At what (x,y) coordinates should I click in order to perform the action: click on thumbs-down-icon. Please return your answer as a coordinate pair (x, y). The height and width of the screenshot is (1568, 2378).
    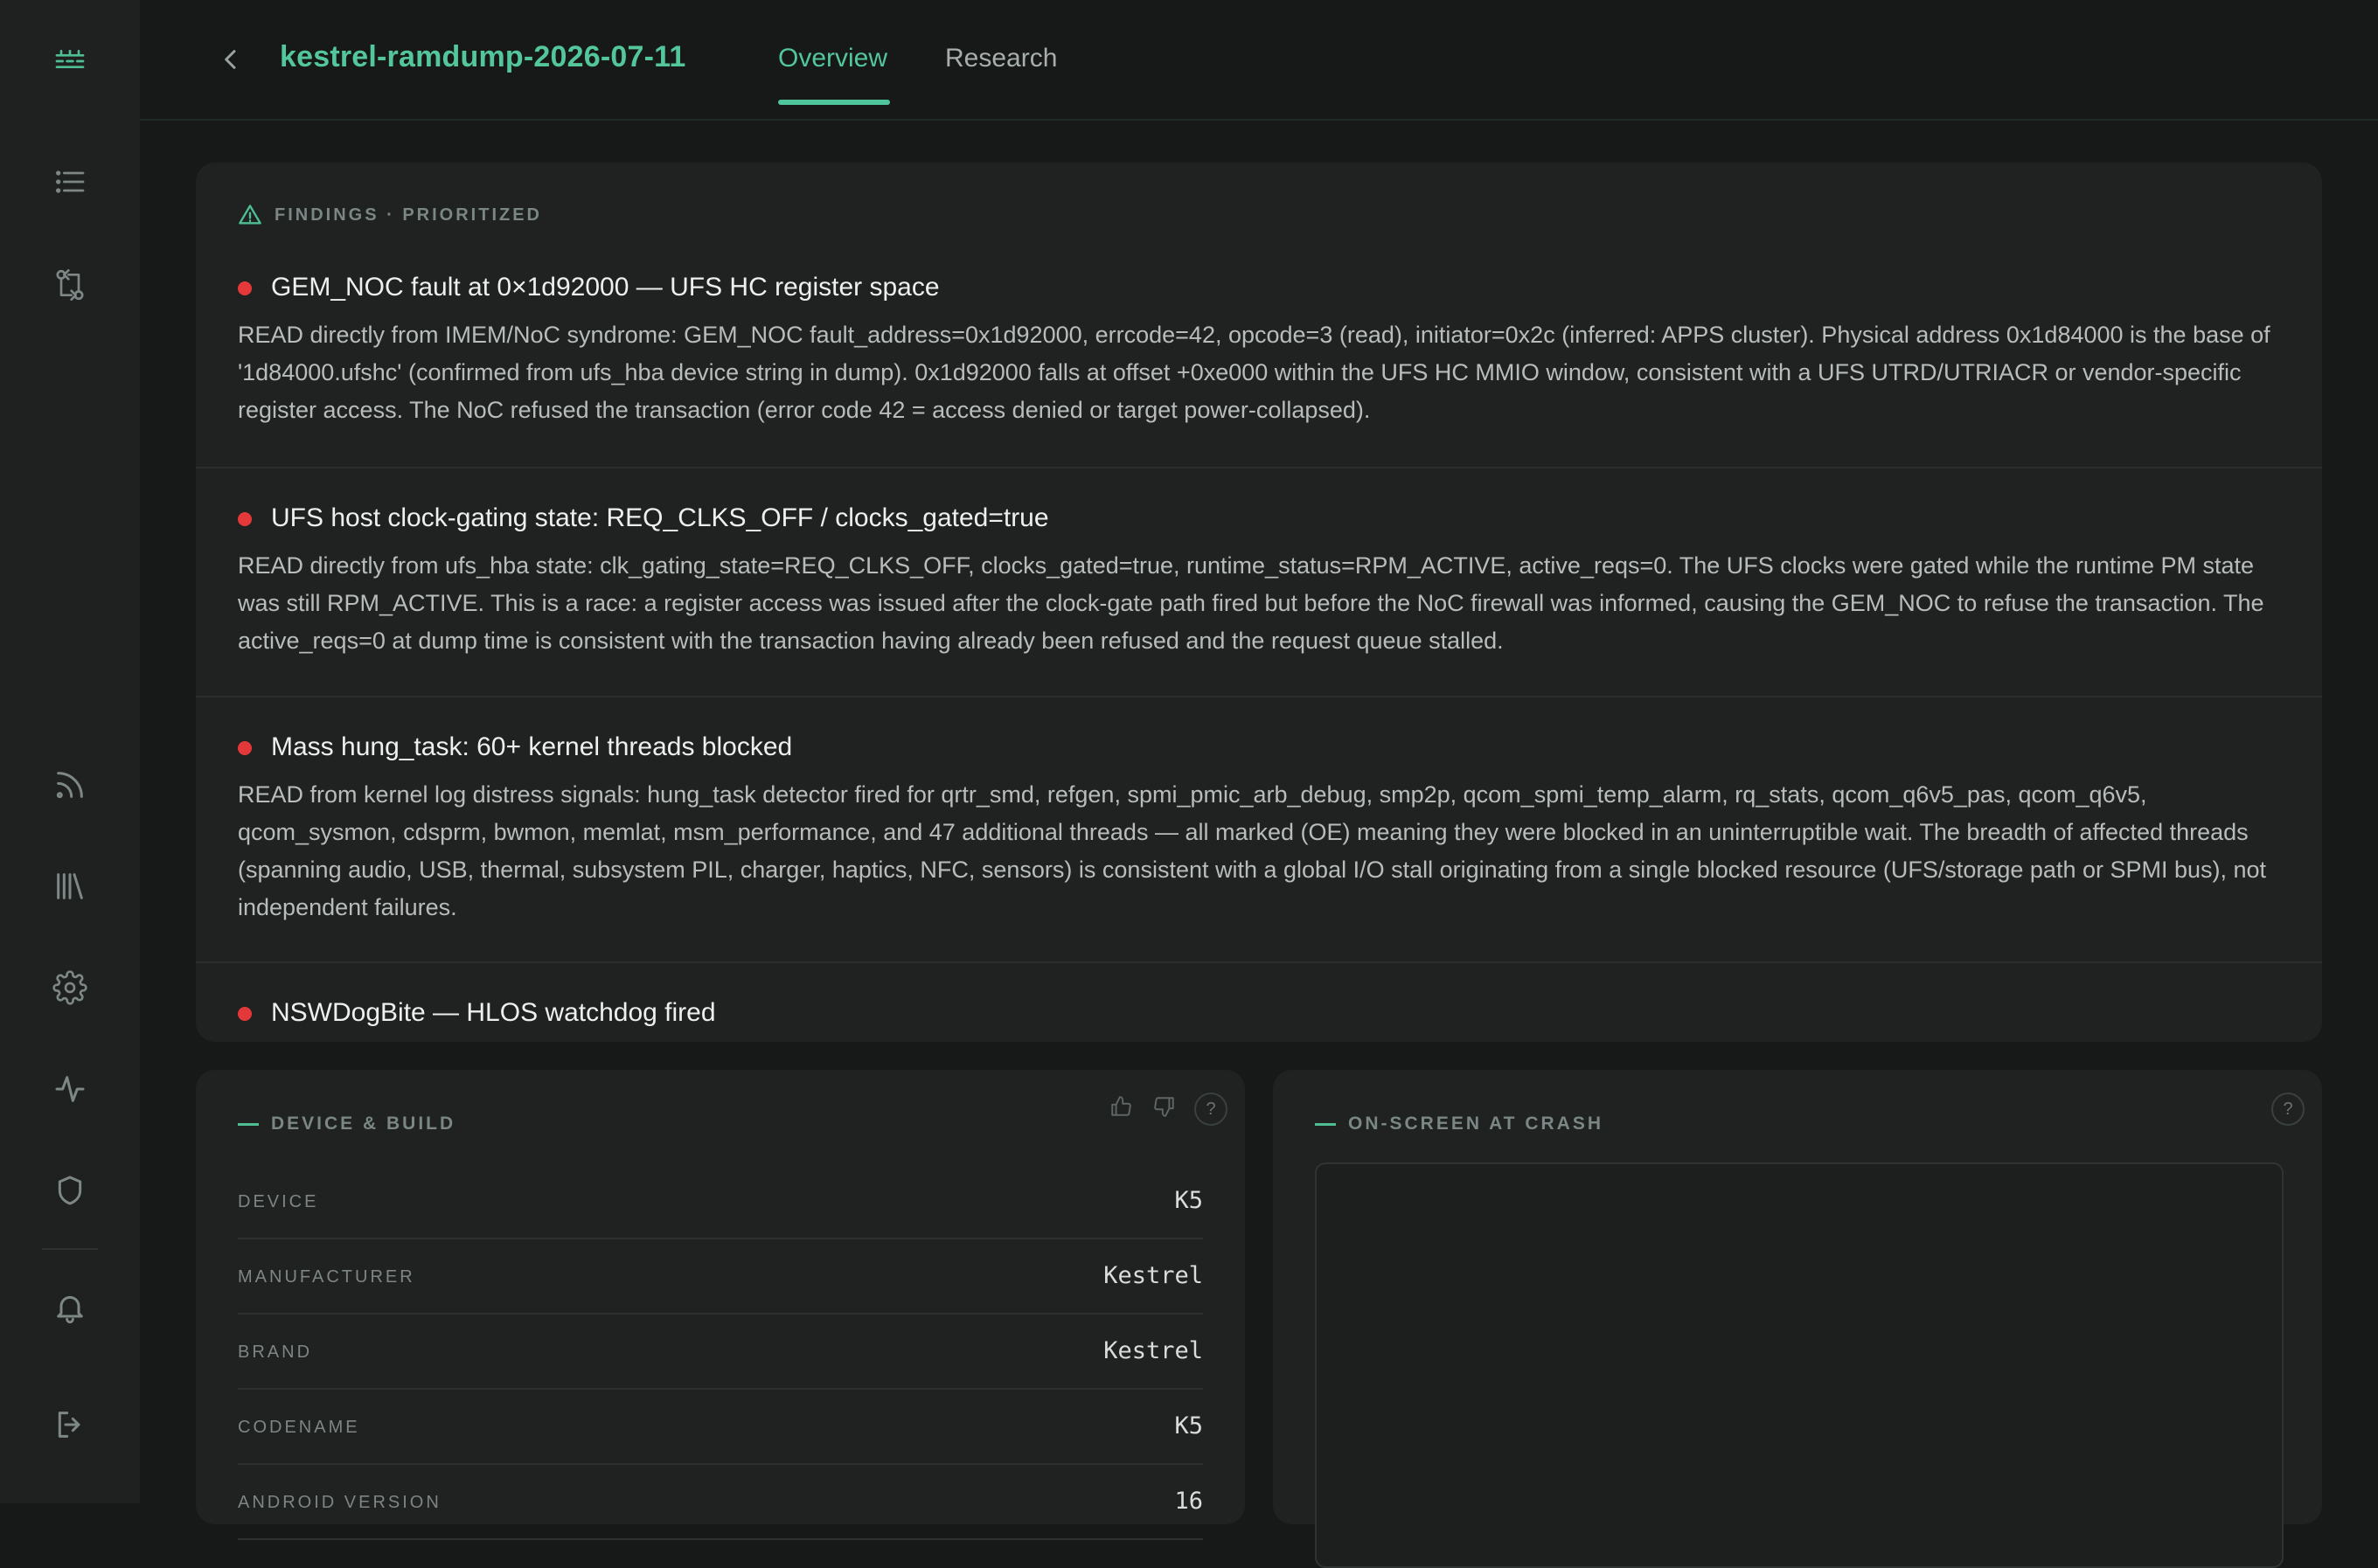
    Looking at the image, I should click on (1165, 1107).